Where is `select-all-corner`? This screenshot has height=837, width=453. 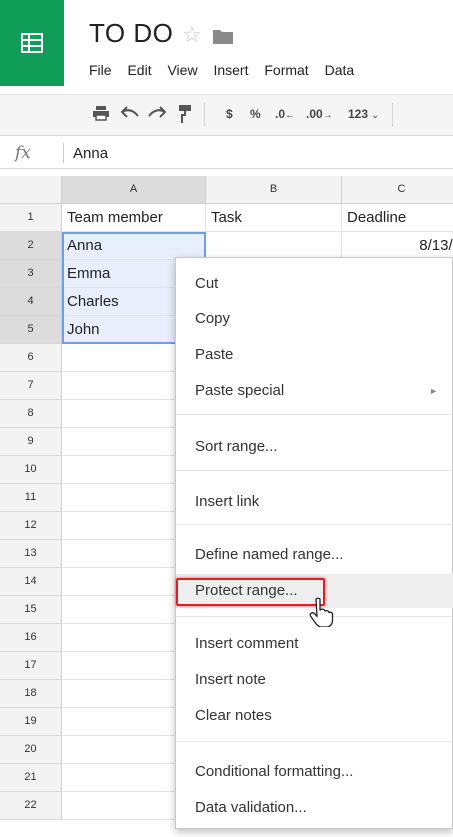 select-all-corner is located at coordinates (31, 190).